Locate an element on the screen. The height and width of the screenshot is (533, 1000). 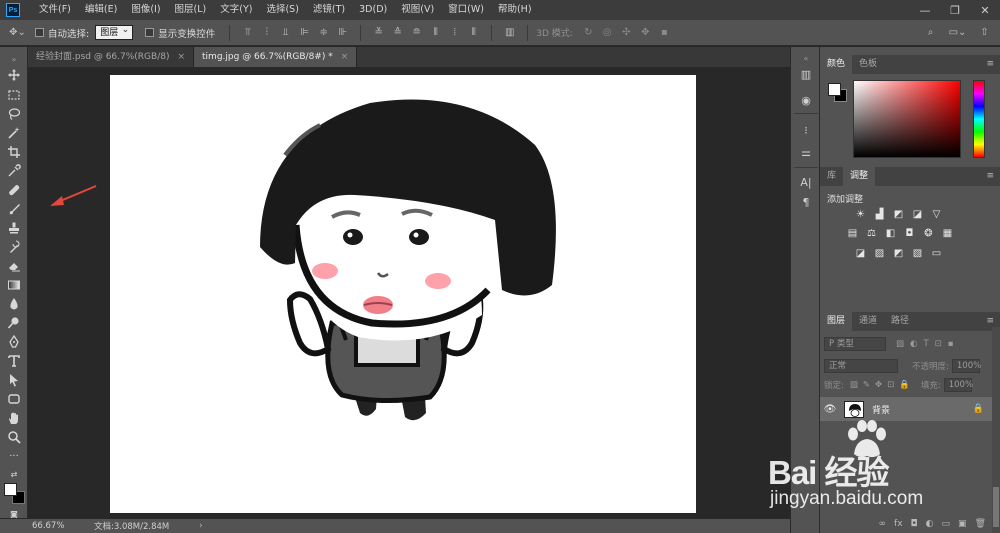
layer-kind-filter: Ρ 类型 is located at coordinates (855, 344).